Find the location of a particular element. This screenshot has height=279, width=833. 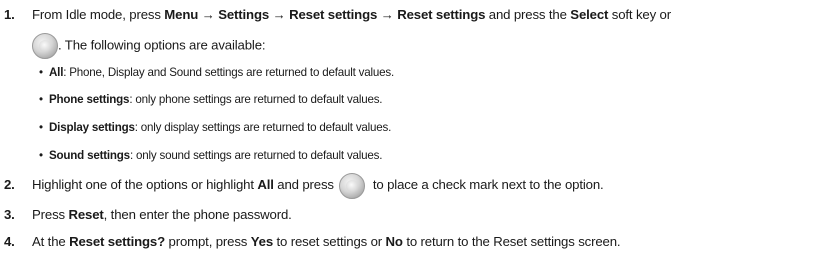

option-name: Phone settings is located at coordinates (89, 99).